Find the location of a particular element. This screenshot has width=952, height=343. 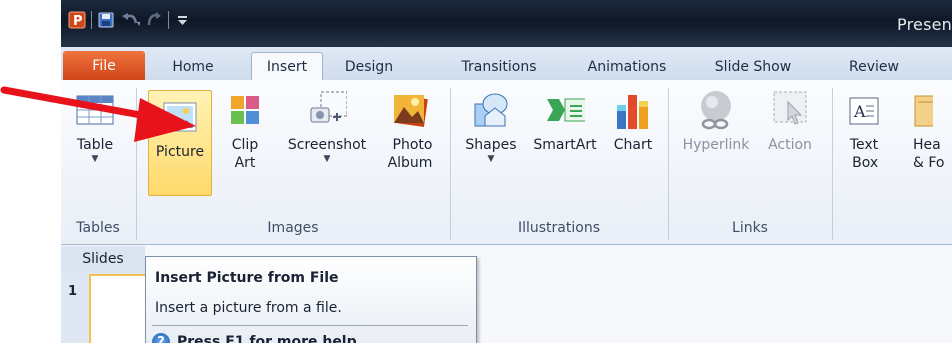

text-box-label: Text Box is located at coordinates (864, 154).